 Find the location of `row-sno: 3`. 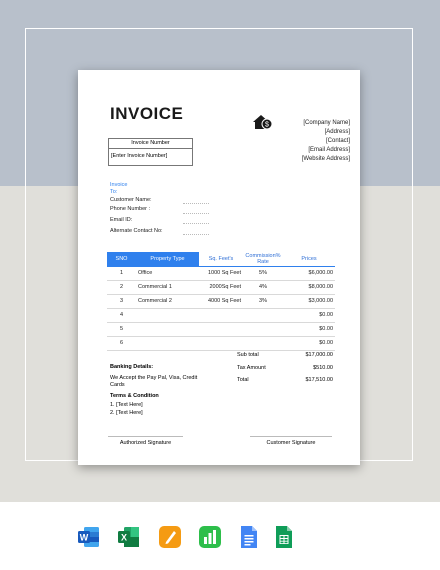

row-sno: 3 is located at coordinates (121, 301).